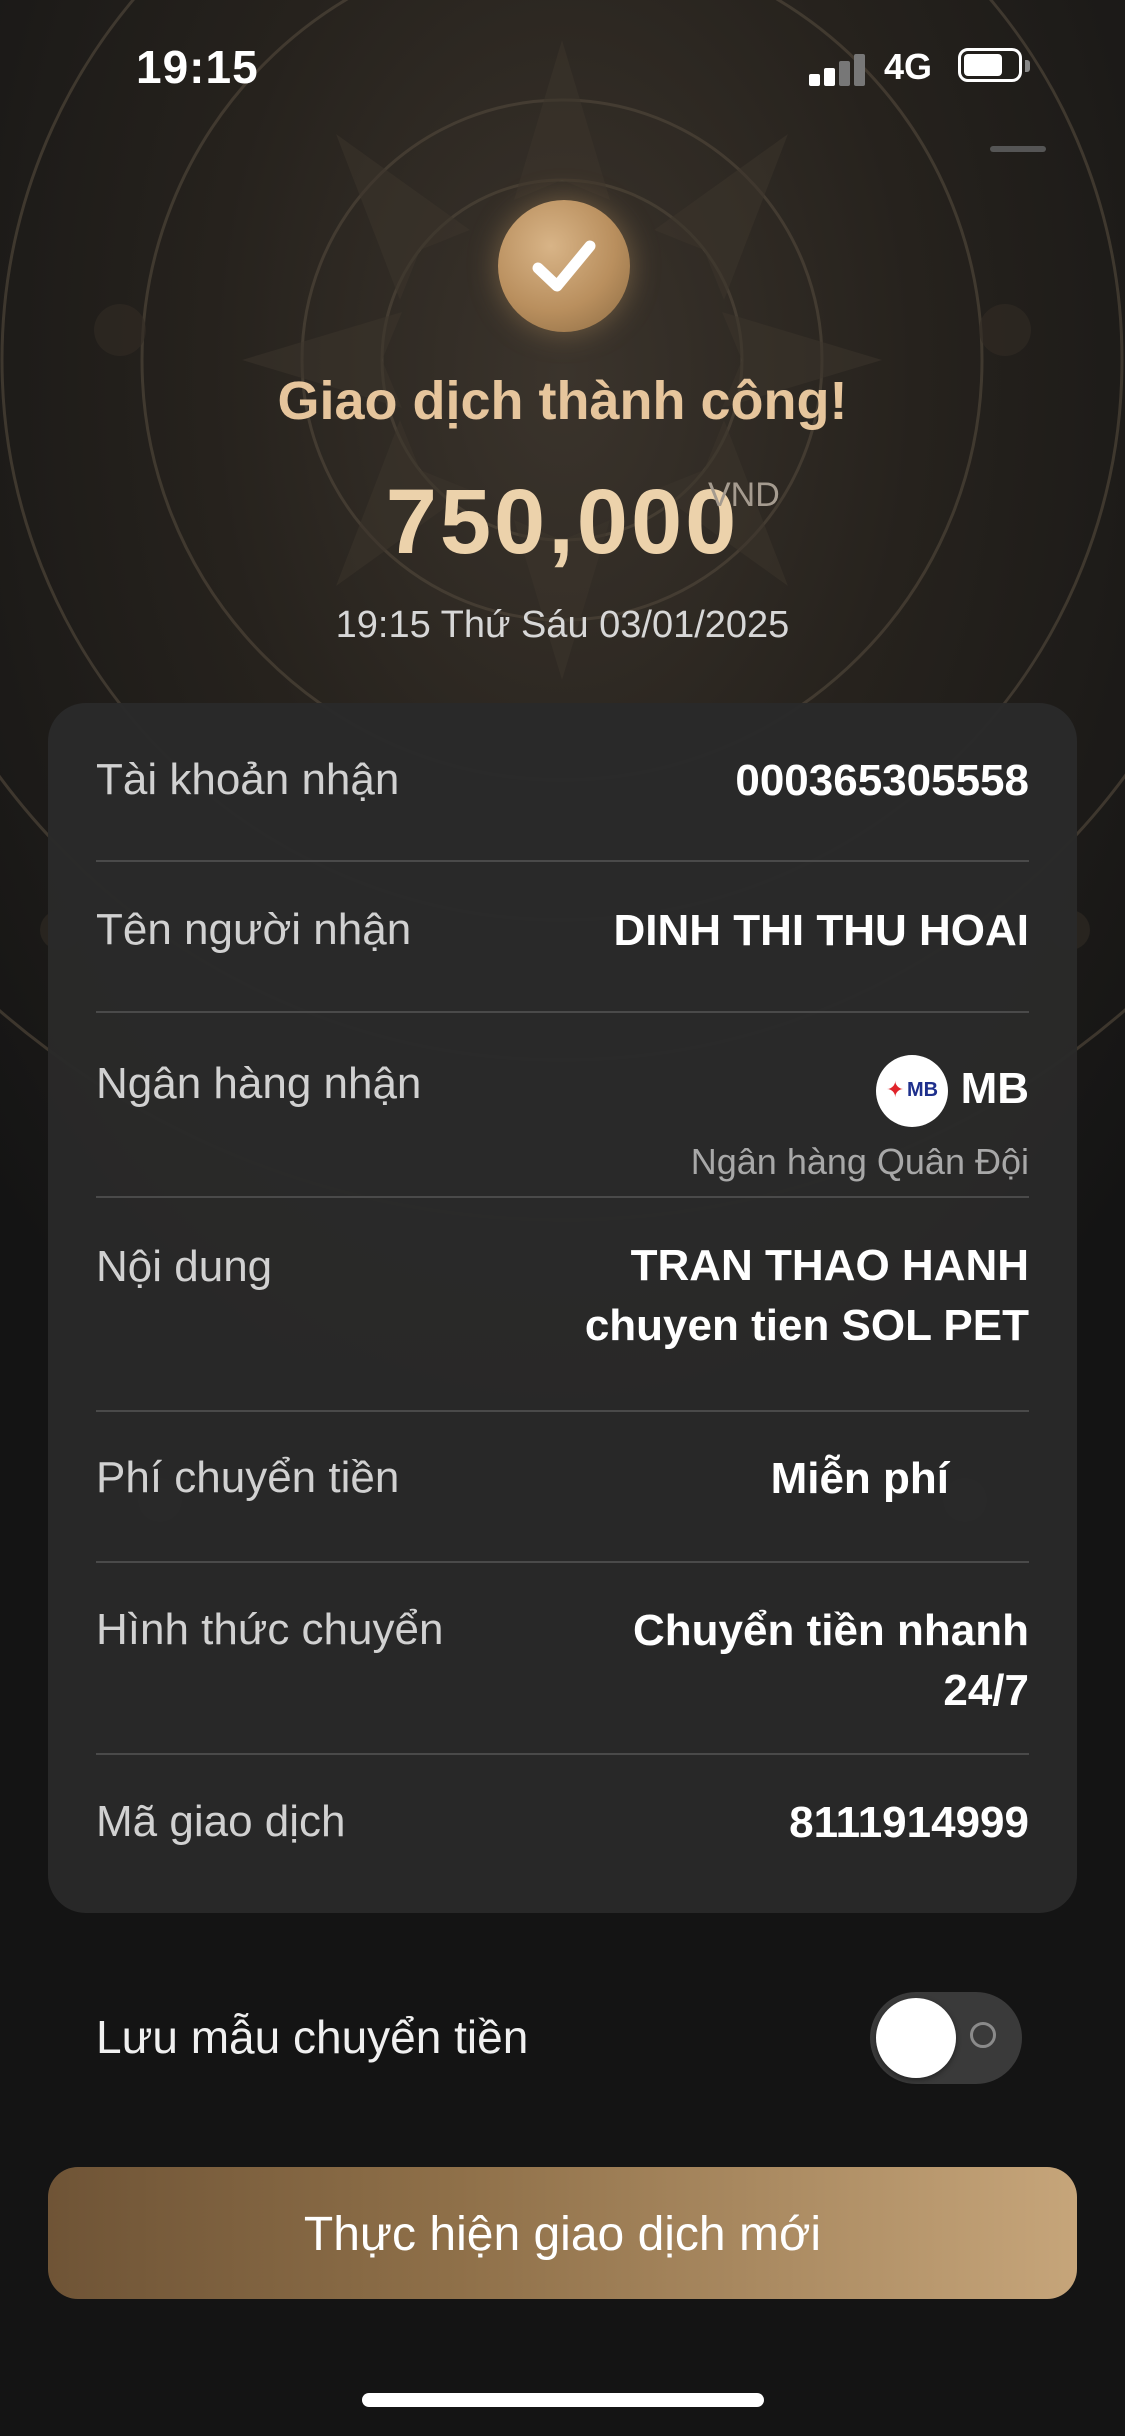 This screenshot has height=2436, width=1125. What do you see at coordinates (562, 1668) in the screenshot?
I see `detail-row-method: Hình thức chuyển Chuyển tiền nhanh 24/7` at bounding box center [562, 1668].